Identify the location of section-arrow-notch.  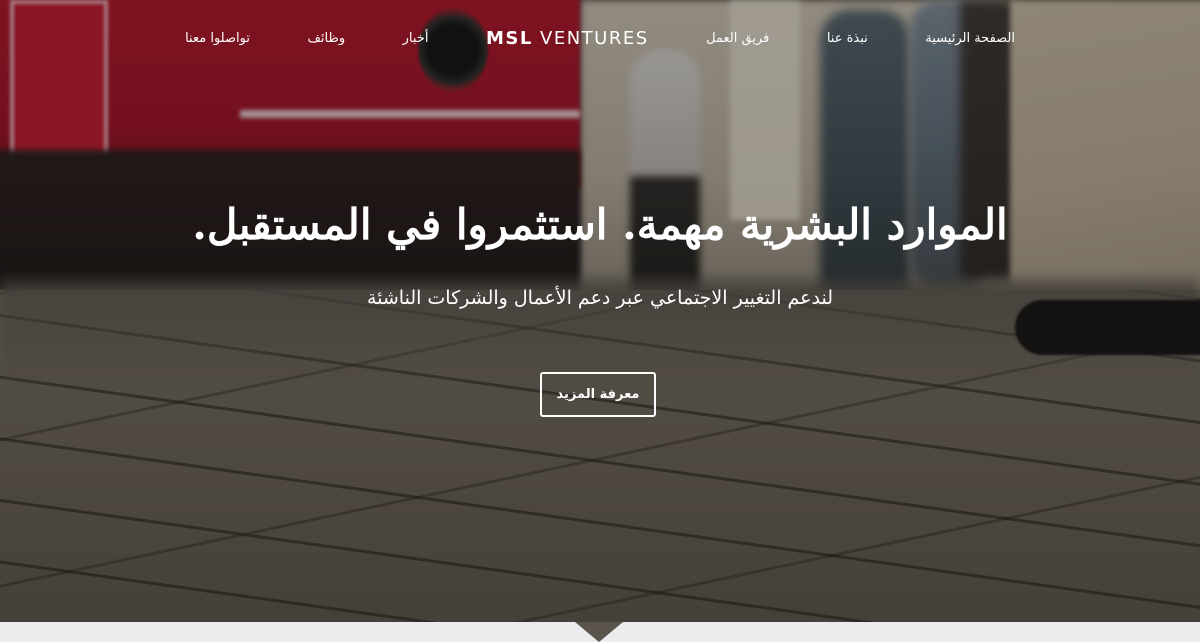
(599, 632).